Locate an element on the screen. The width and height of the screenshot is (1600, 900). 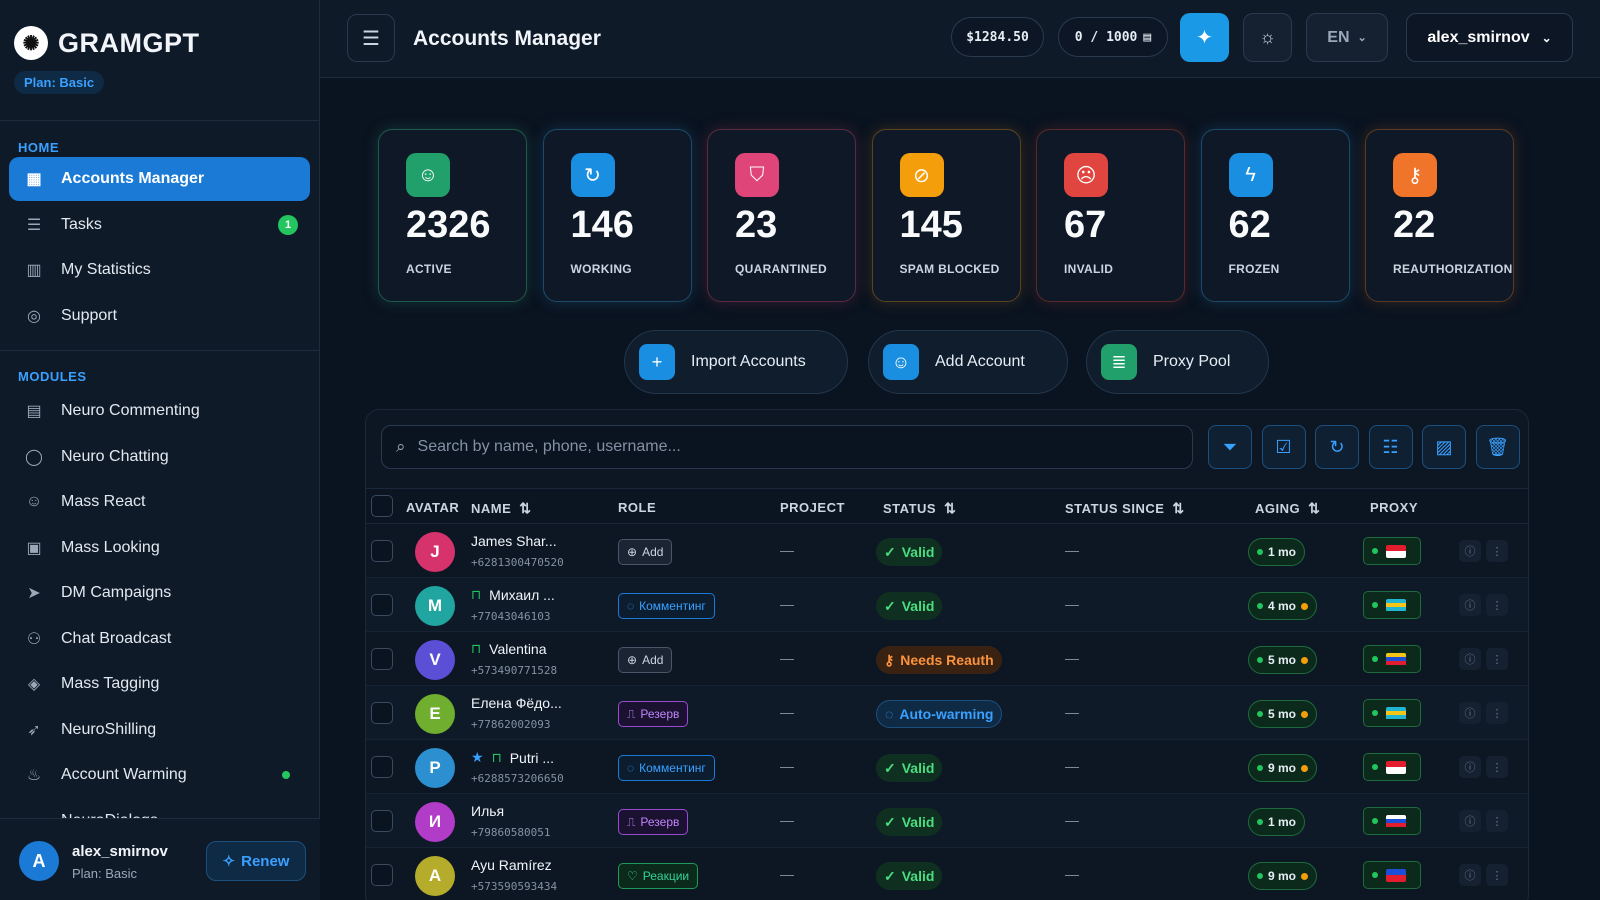
stat-card-working: ↻ 146 WORKING is located at coordinates (617, 215).